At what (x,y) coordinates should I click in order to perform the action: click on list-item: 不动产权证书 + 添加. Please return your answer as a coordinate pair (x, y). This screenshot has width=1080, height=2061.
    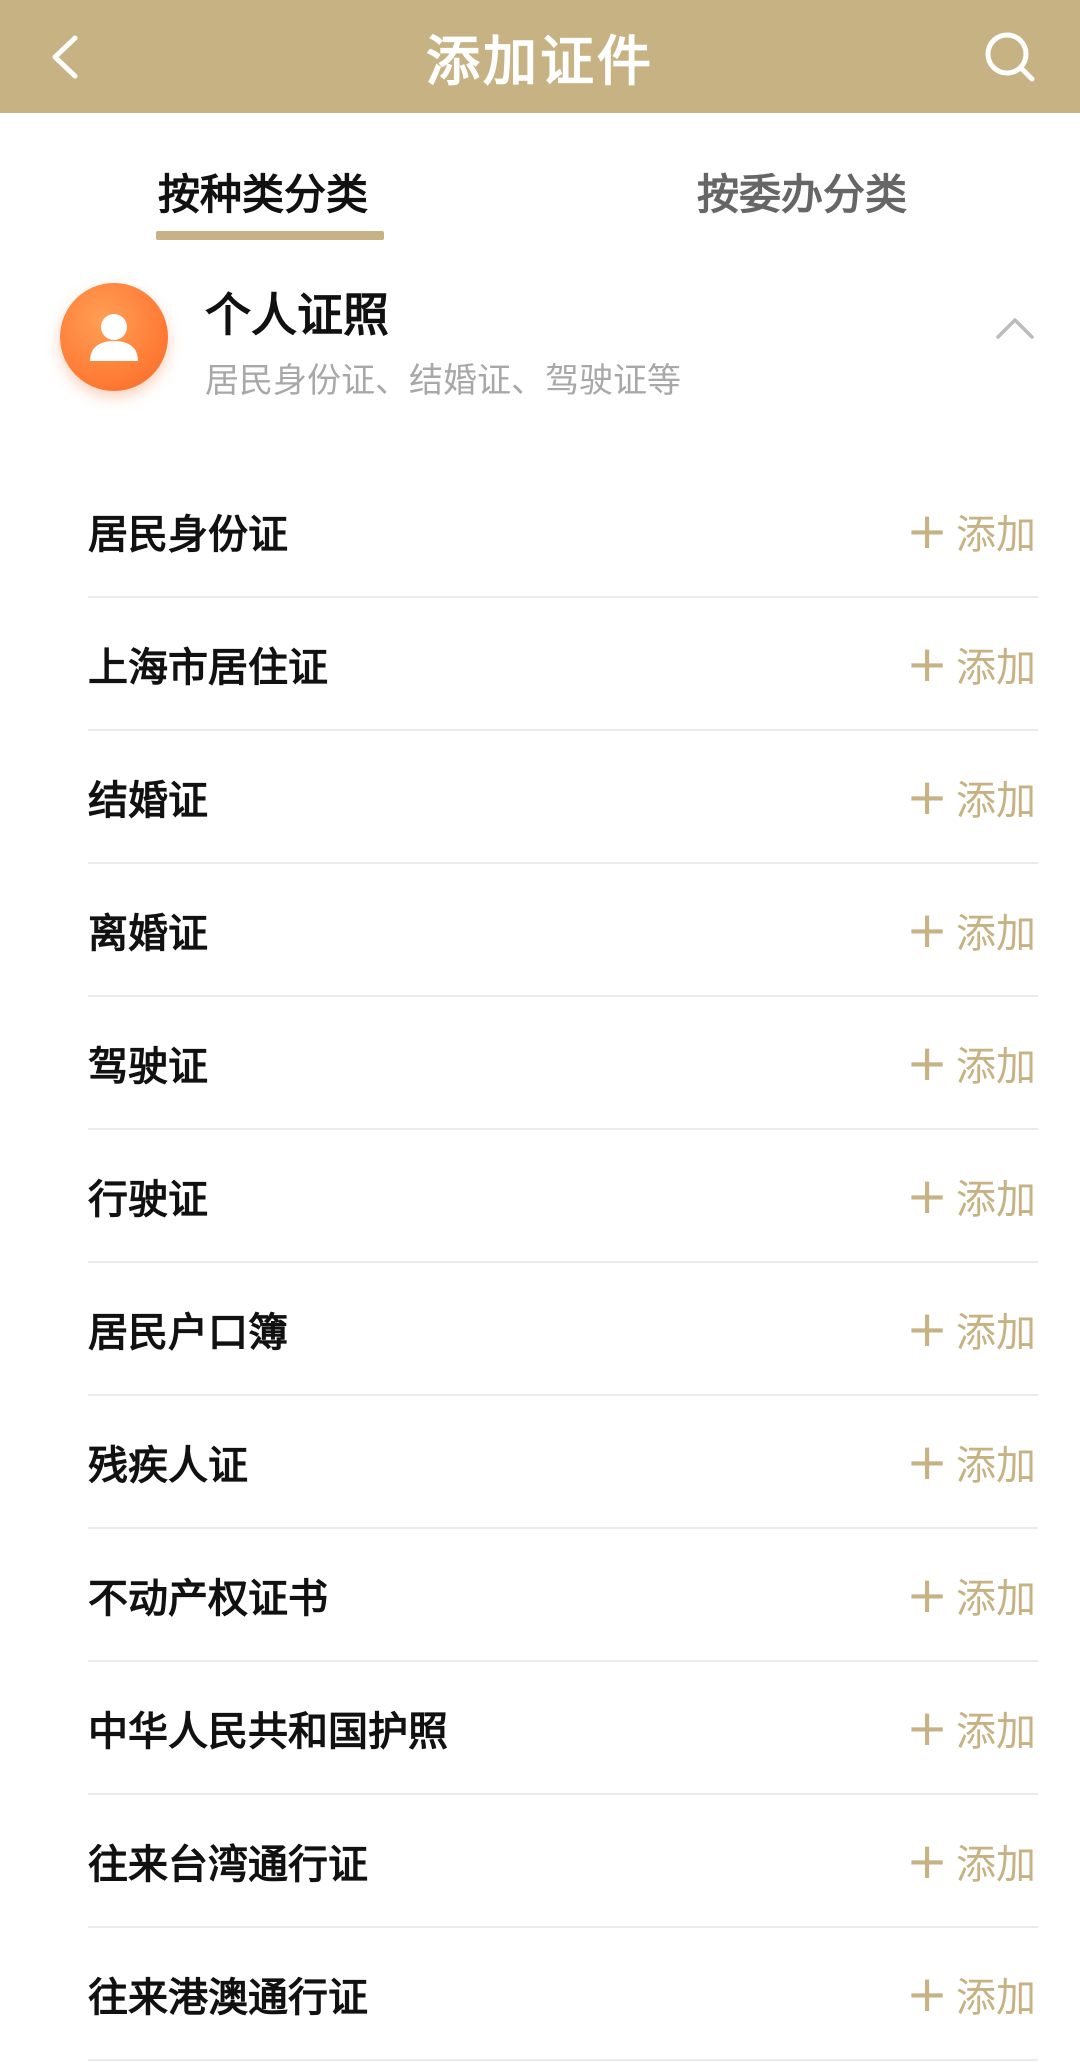
    Looking at the image, I should click on (563, 1595).